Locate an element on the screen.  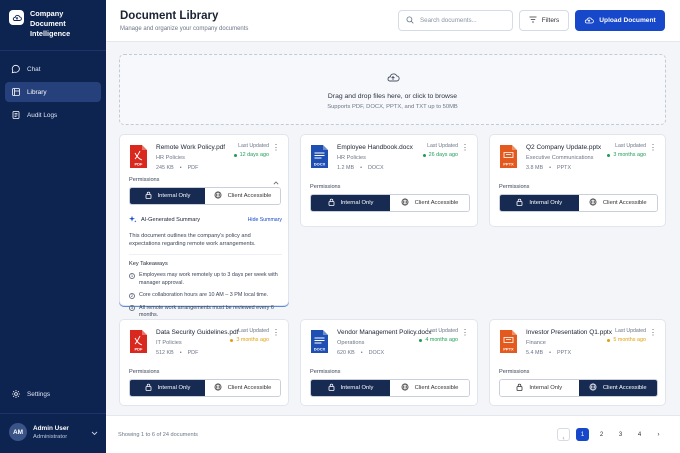
search-icon is located at coordinates (410, 21).